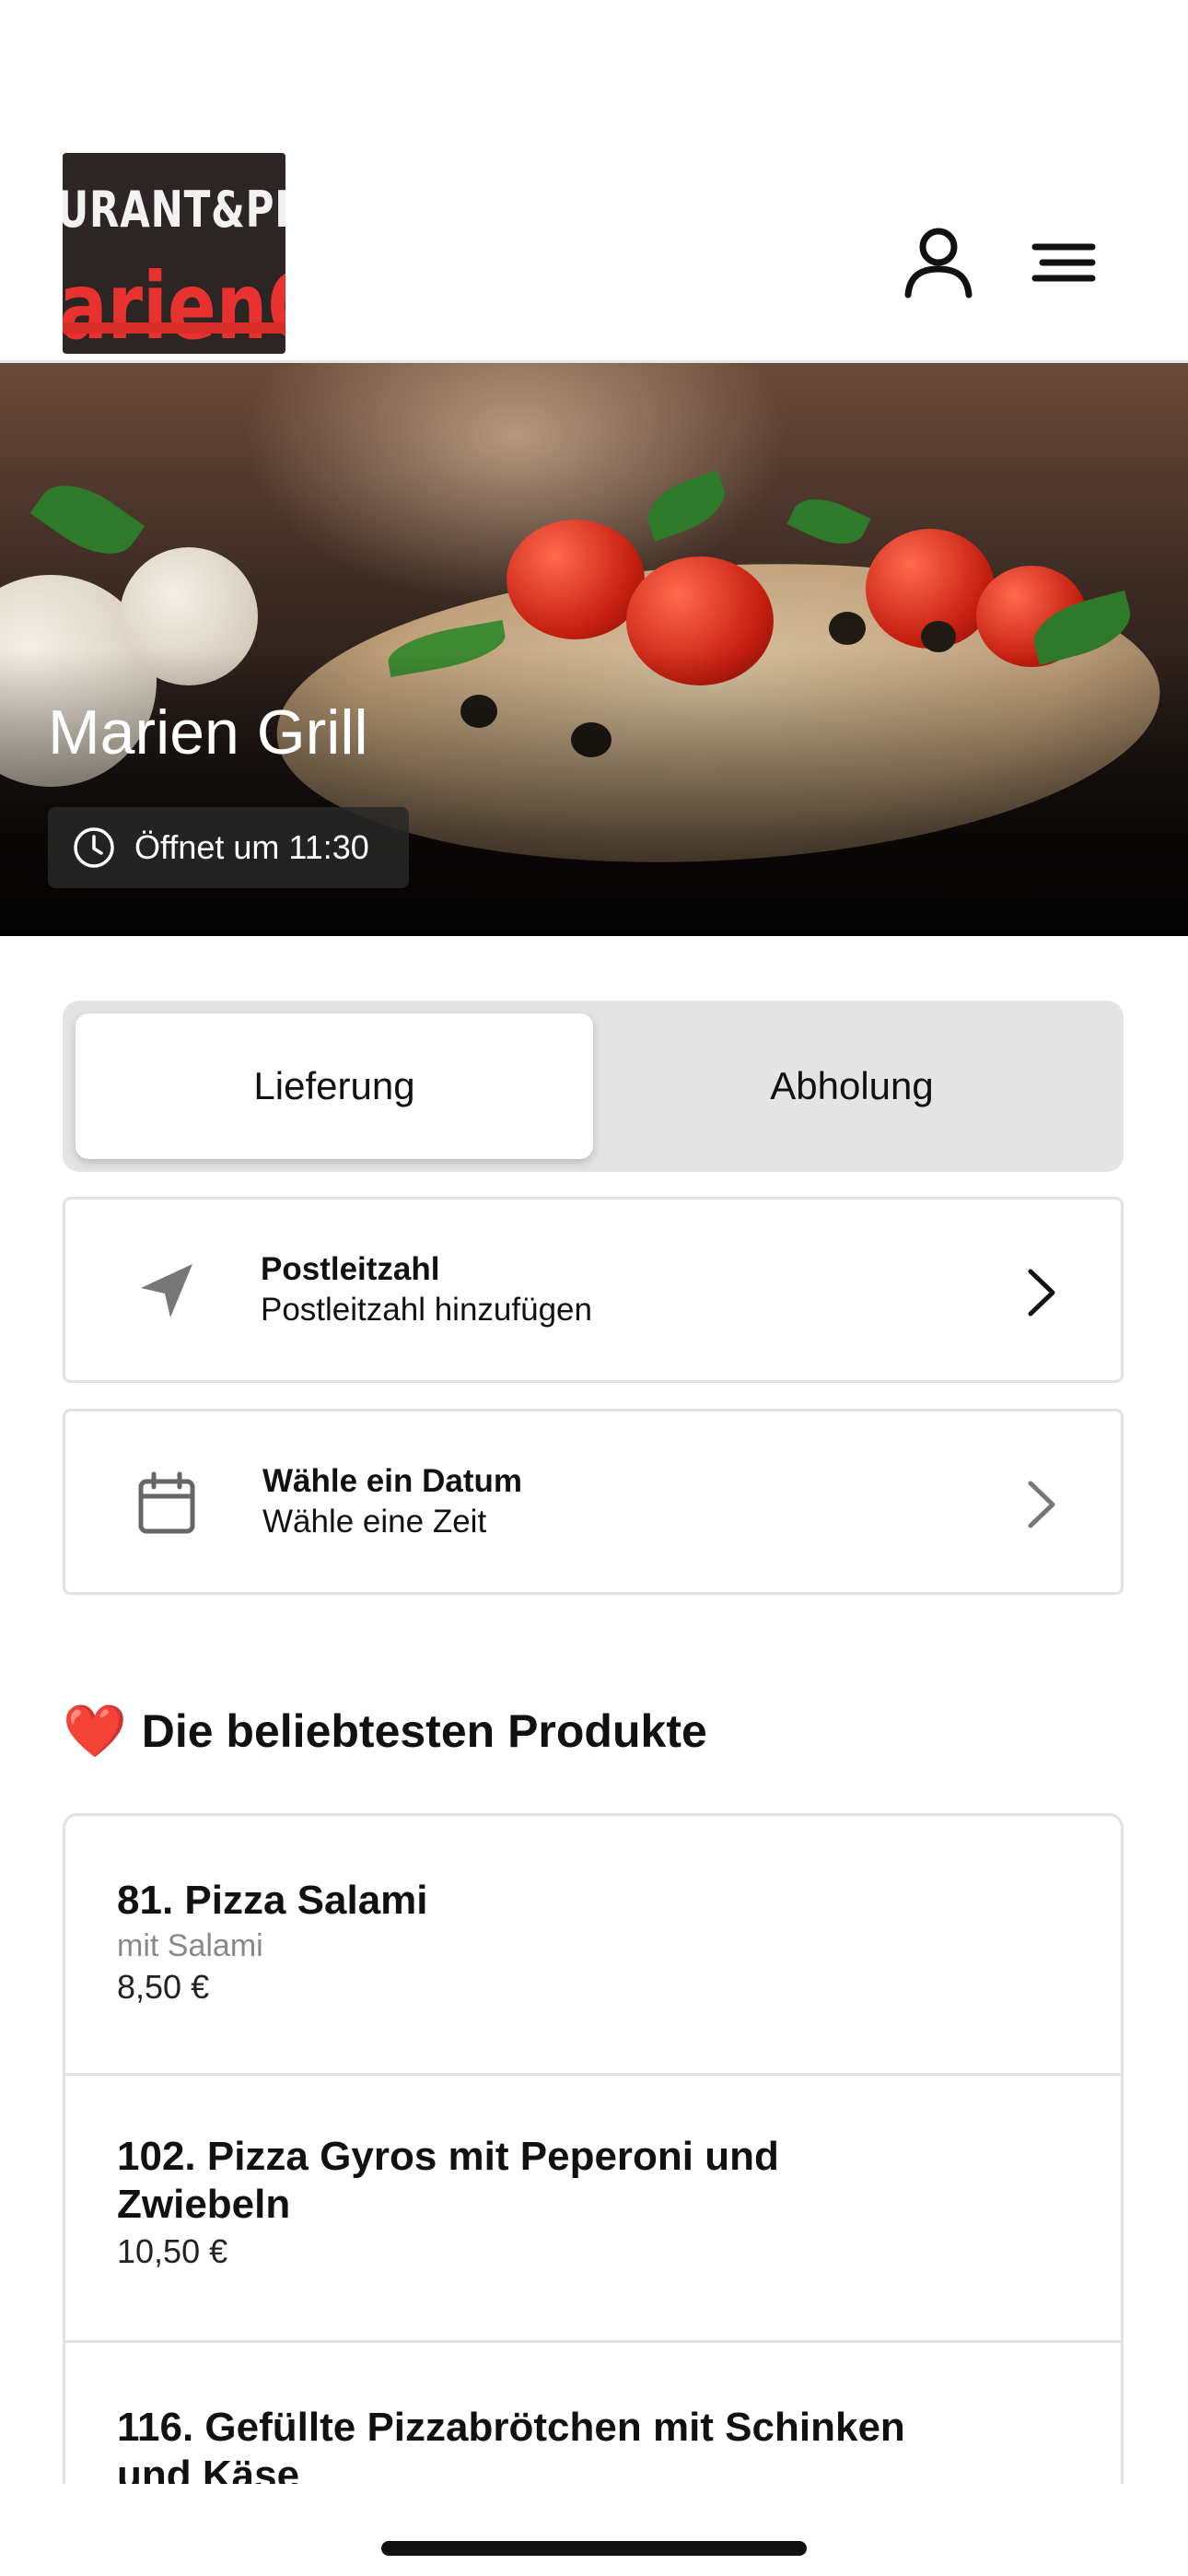 Image resolution: width=1188 pixels, height=2576 pixels. What do you see at coordinates (427, 1310) in the screenshot?
I see `postal-code-subtitle: Postleitzahl hinzufügen` at bounding box center [427, 1310].